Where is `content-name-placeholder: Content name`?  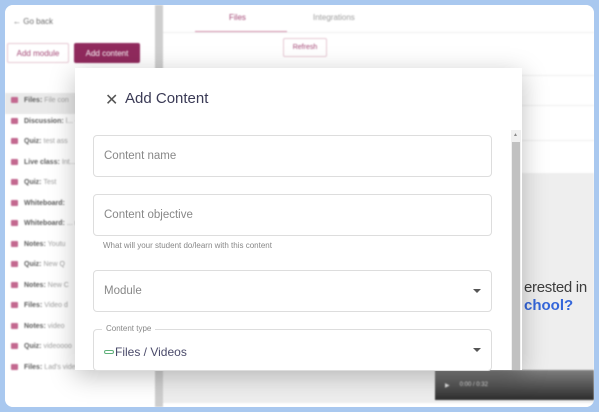 content-name-placeholder: Content name is located at coordinates (140, 156).